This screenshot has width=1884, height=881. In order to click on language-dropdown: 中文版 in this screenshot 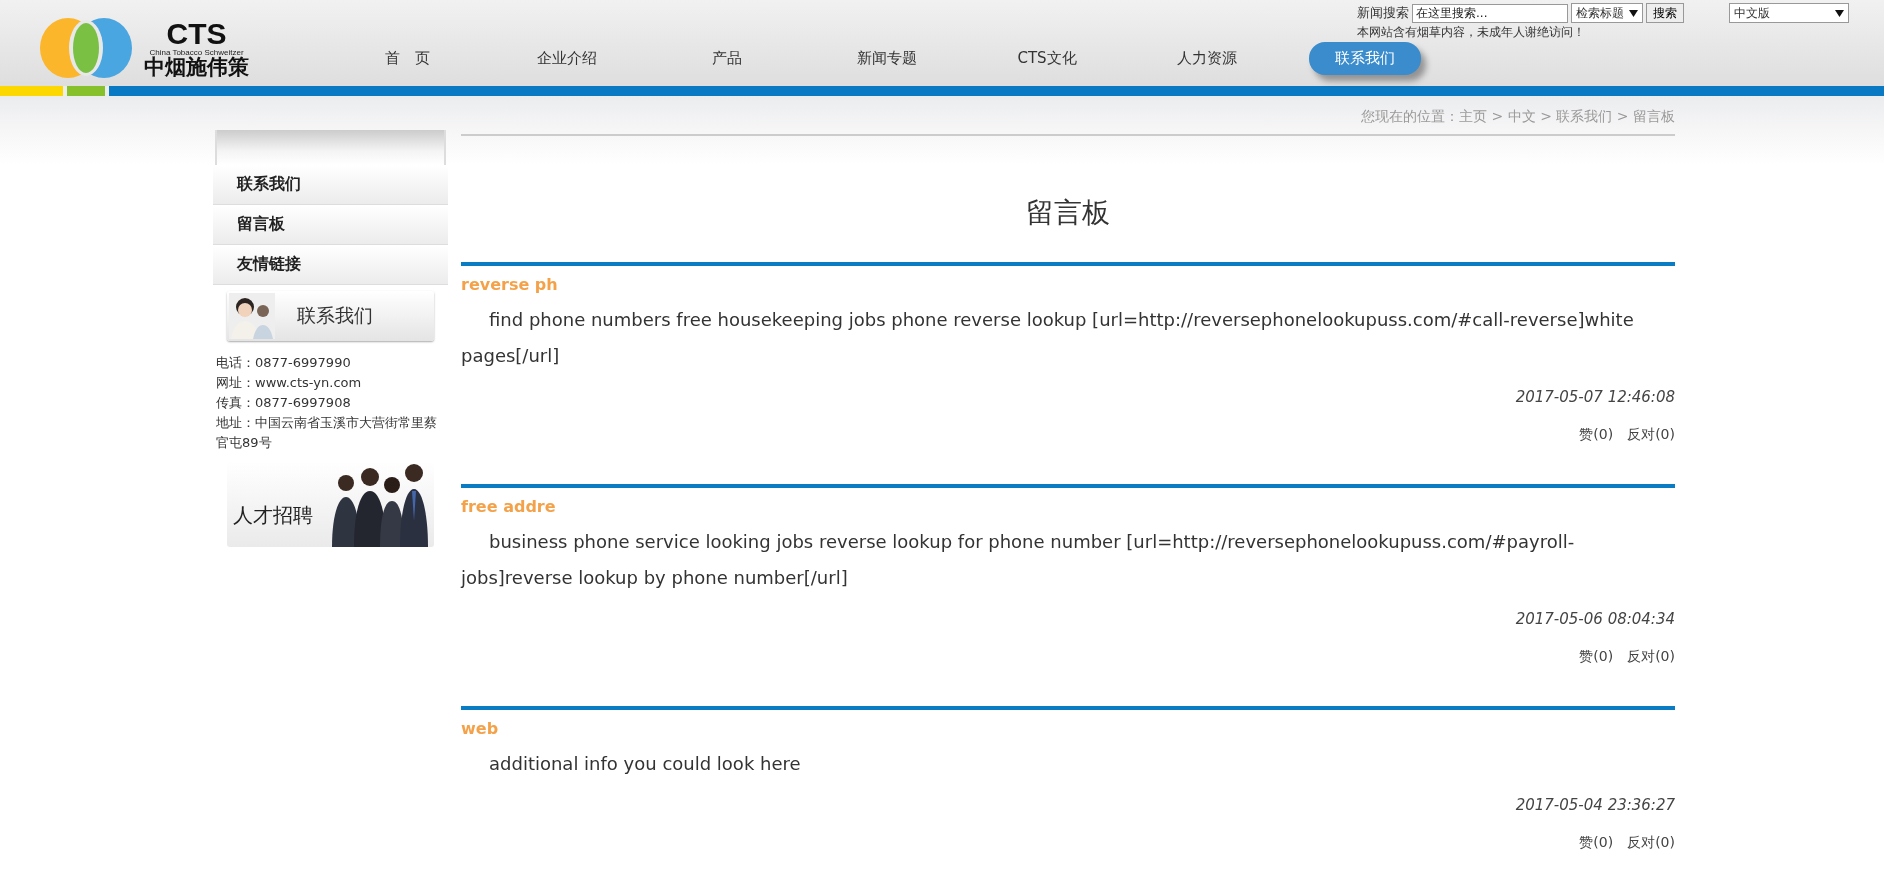, I will do `click(1789, 13)`.